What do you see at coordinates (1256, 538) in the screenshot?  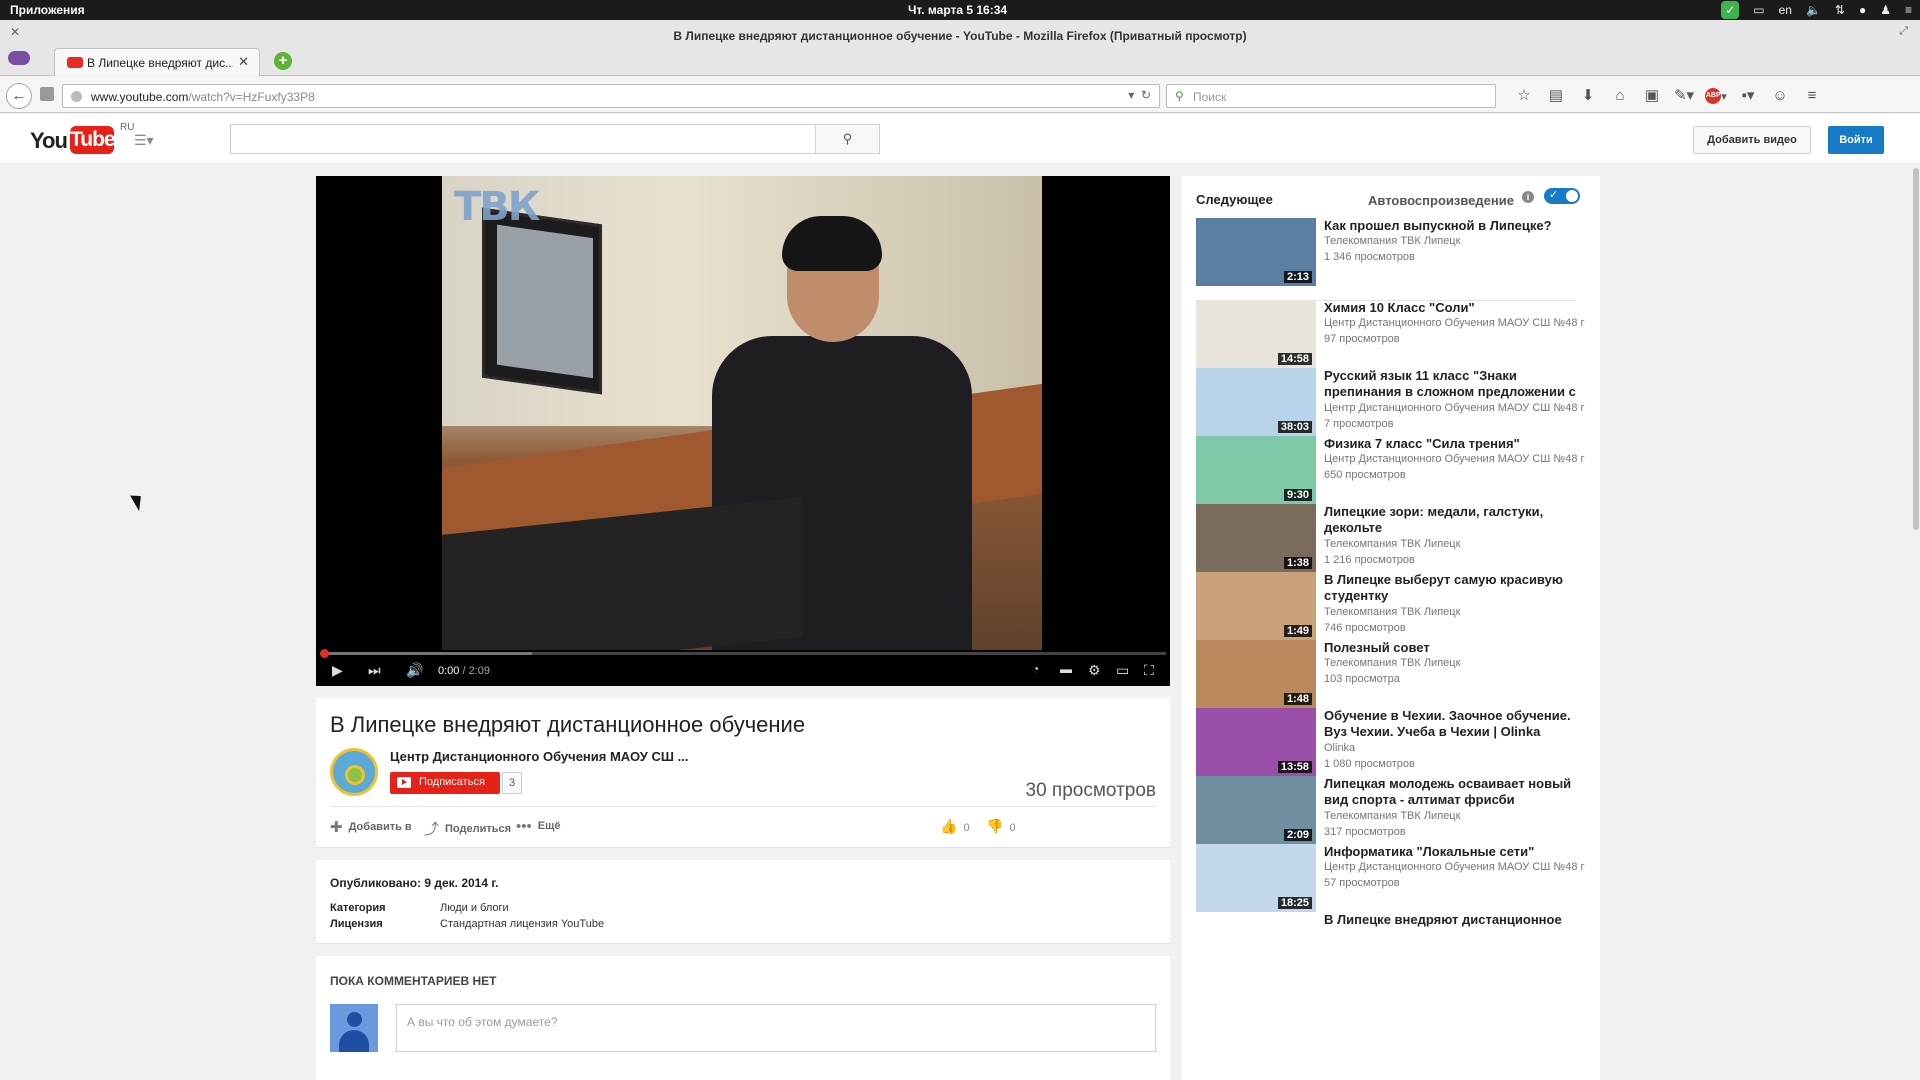 I see `video-thumbnail: 1:38` at bounding box center [1256, 538].